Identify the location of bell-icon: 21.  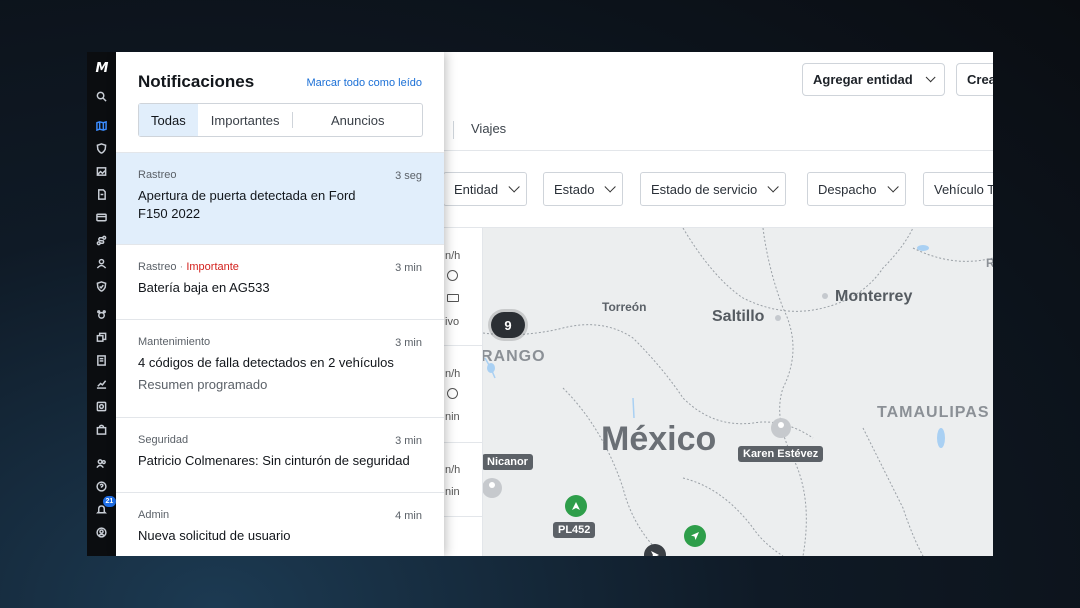
(106, 506).